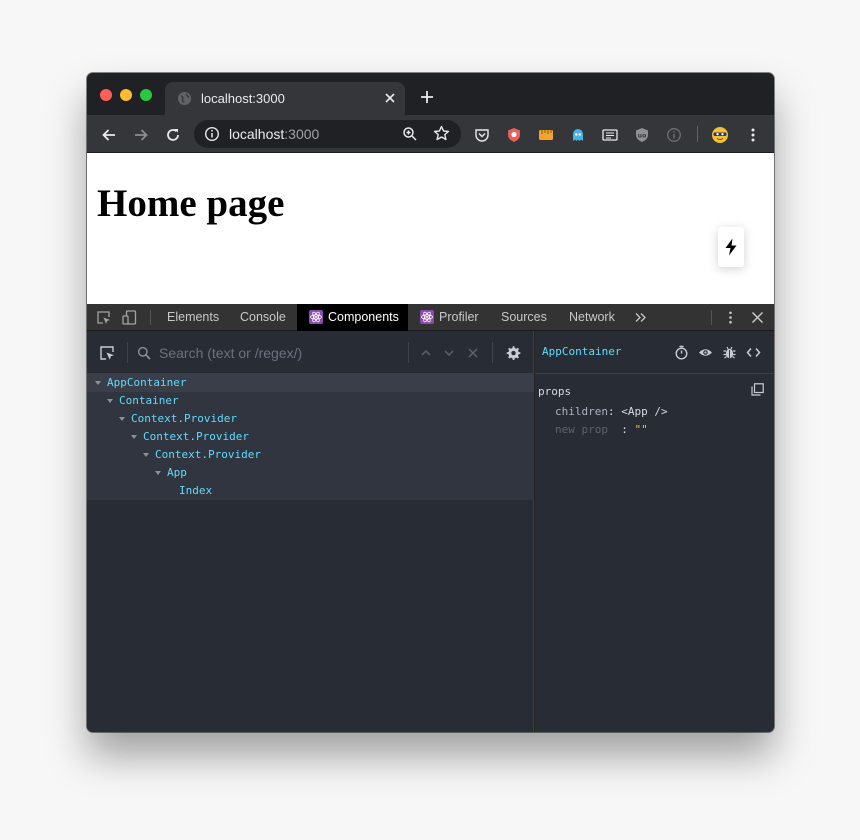 The width and height of the screenshot is (860, 840). Describe the element at coordinates (279, 353) in the screenshot. I see `component-search-input` at that location.